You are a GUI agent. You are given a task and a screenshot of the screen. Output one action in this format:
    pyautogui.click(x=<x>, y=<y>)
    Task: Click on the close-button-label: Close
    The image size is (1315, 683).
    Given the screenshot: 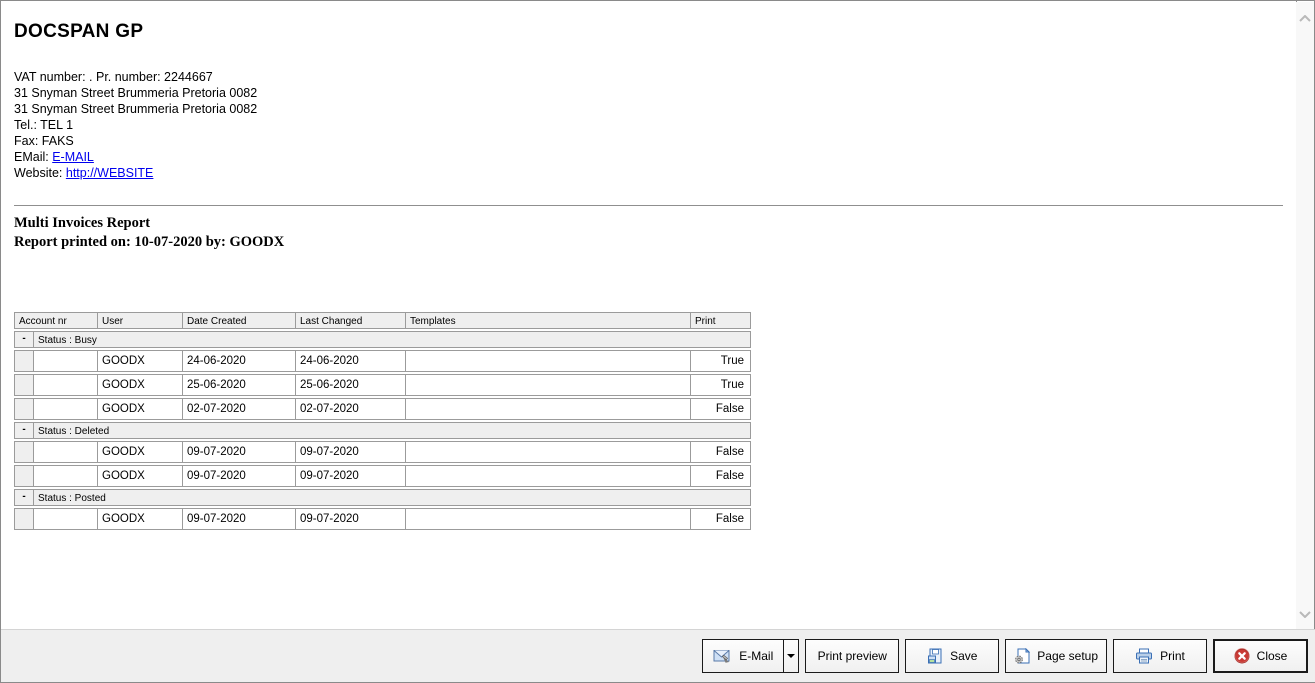 What is the action you would take?
    pyautogui.click(x=1272, y=656)
    